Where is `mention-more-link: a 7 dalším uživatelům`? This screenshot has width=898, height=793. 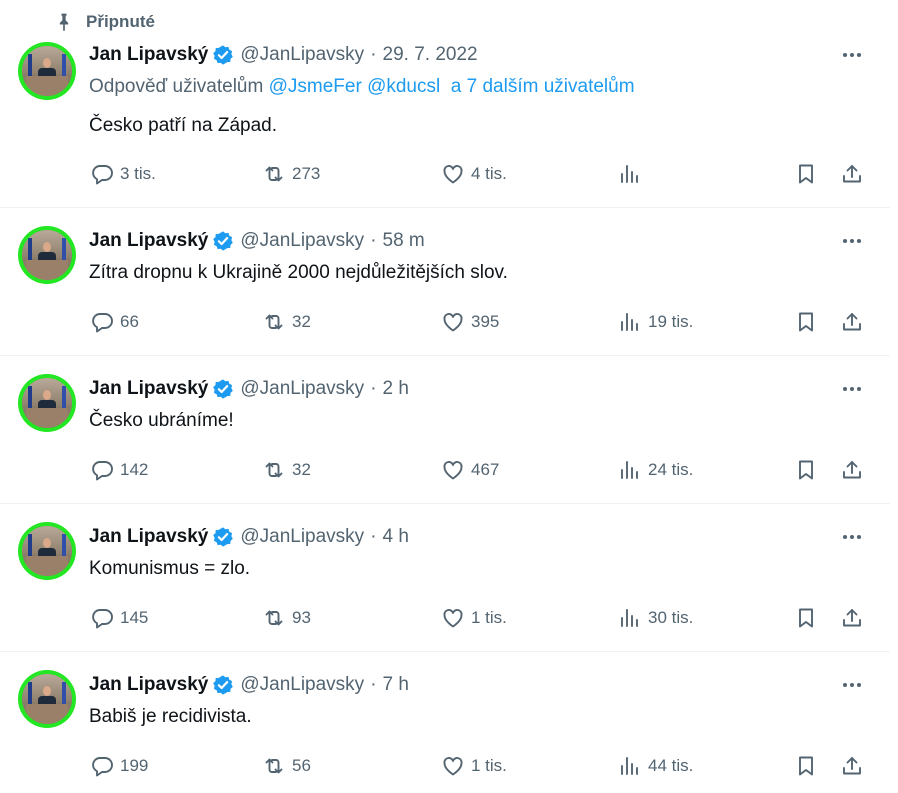 mention-more-link: a 7 dalším uživatelům is located at coordinates (543, 86).